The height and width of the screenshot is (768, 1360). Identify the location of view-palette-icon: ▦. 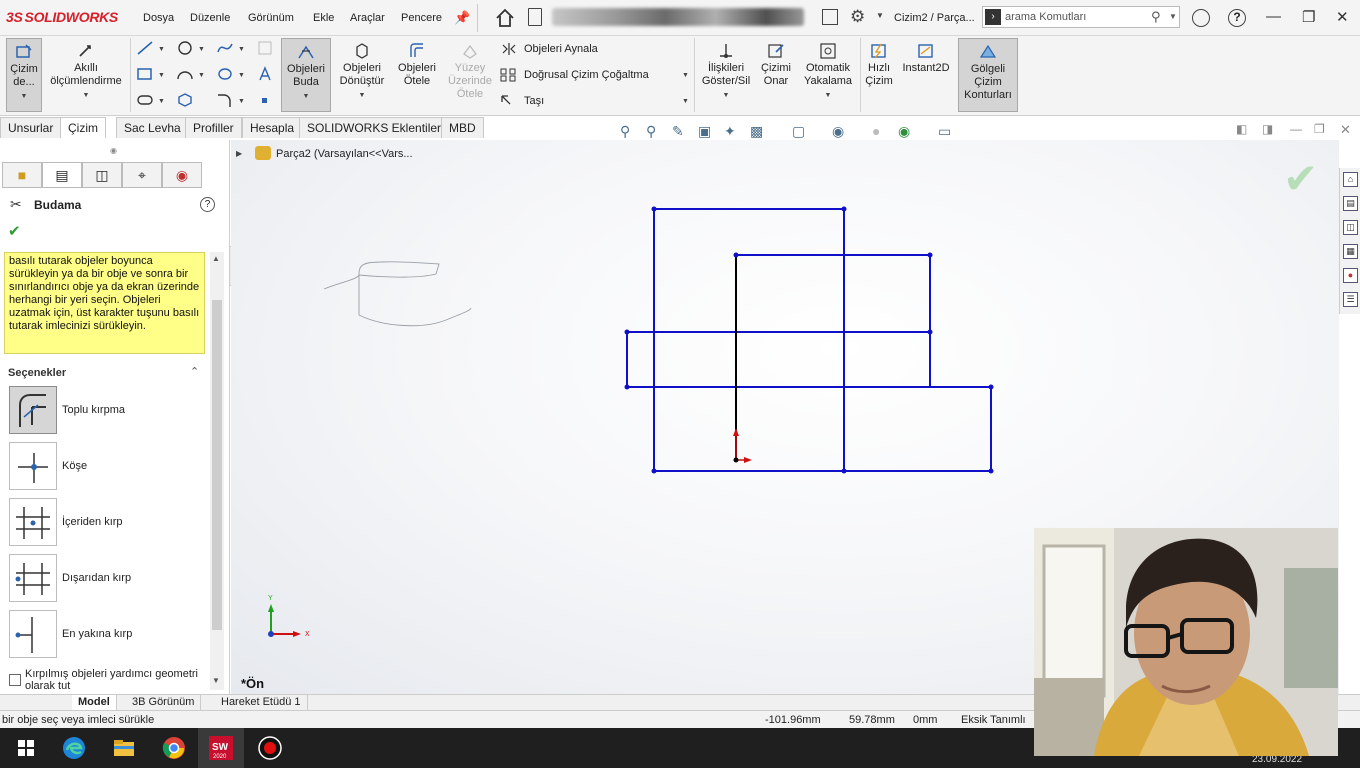
(1350, 251).